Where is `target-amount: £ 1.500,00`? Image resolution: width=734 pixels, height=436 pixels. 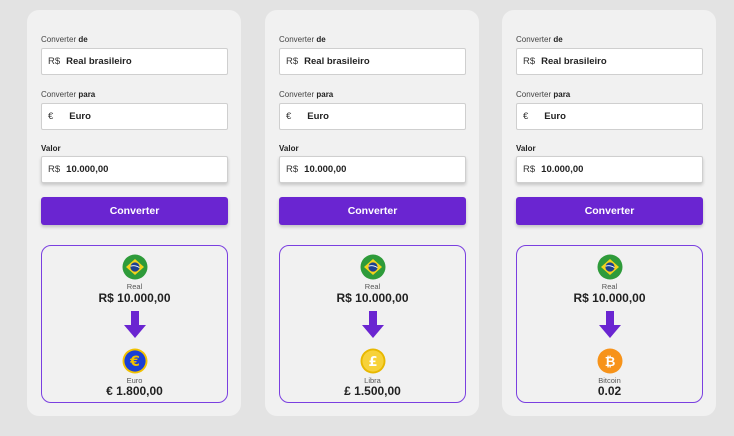
target-amount: £ 1.500,00 is located at coordinates (372, 391).